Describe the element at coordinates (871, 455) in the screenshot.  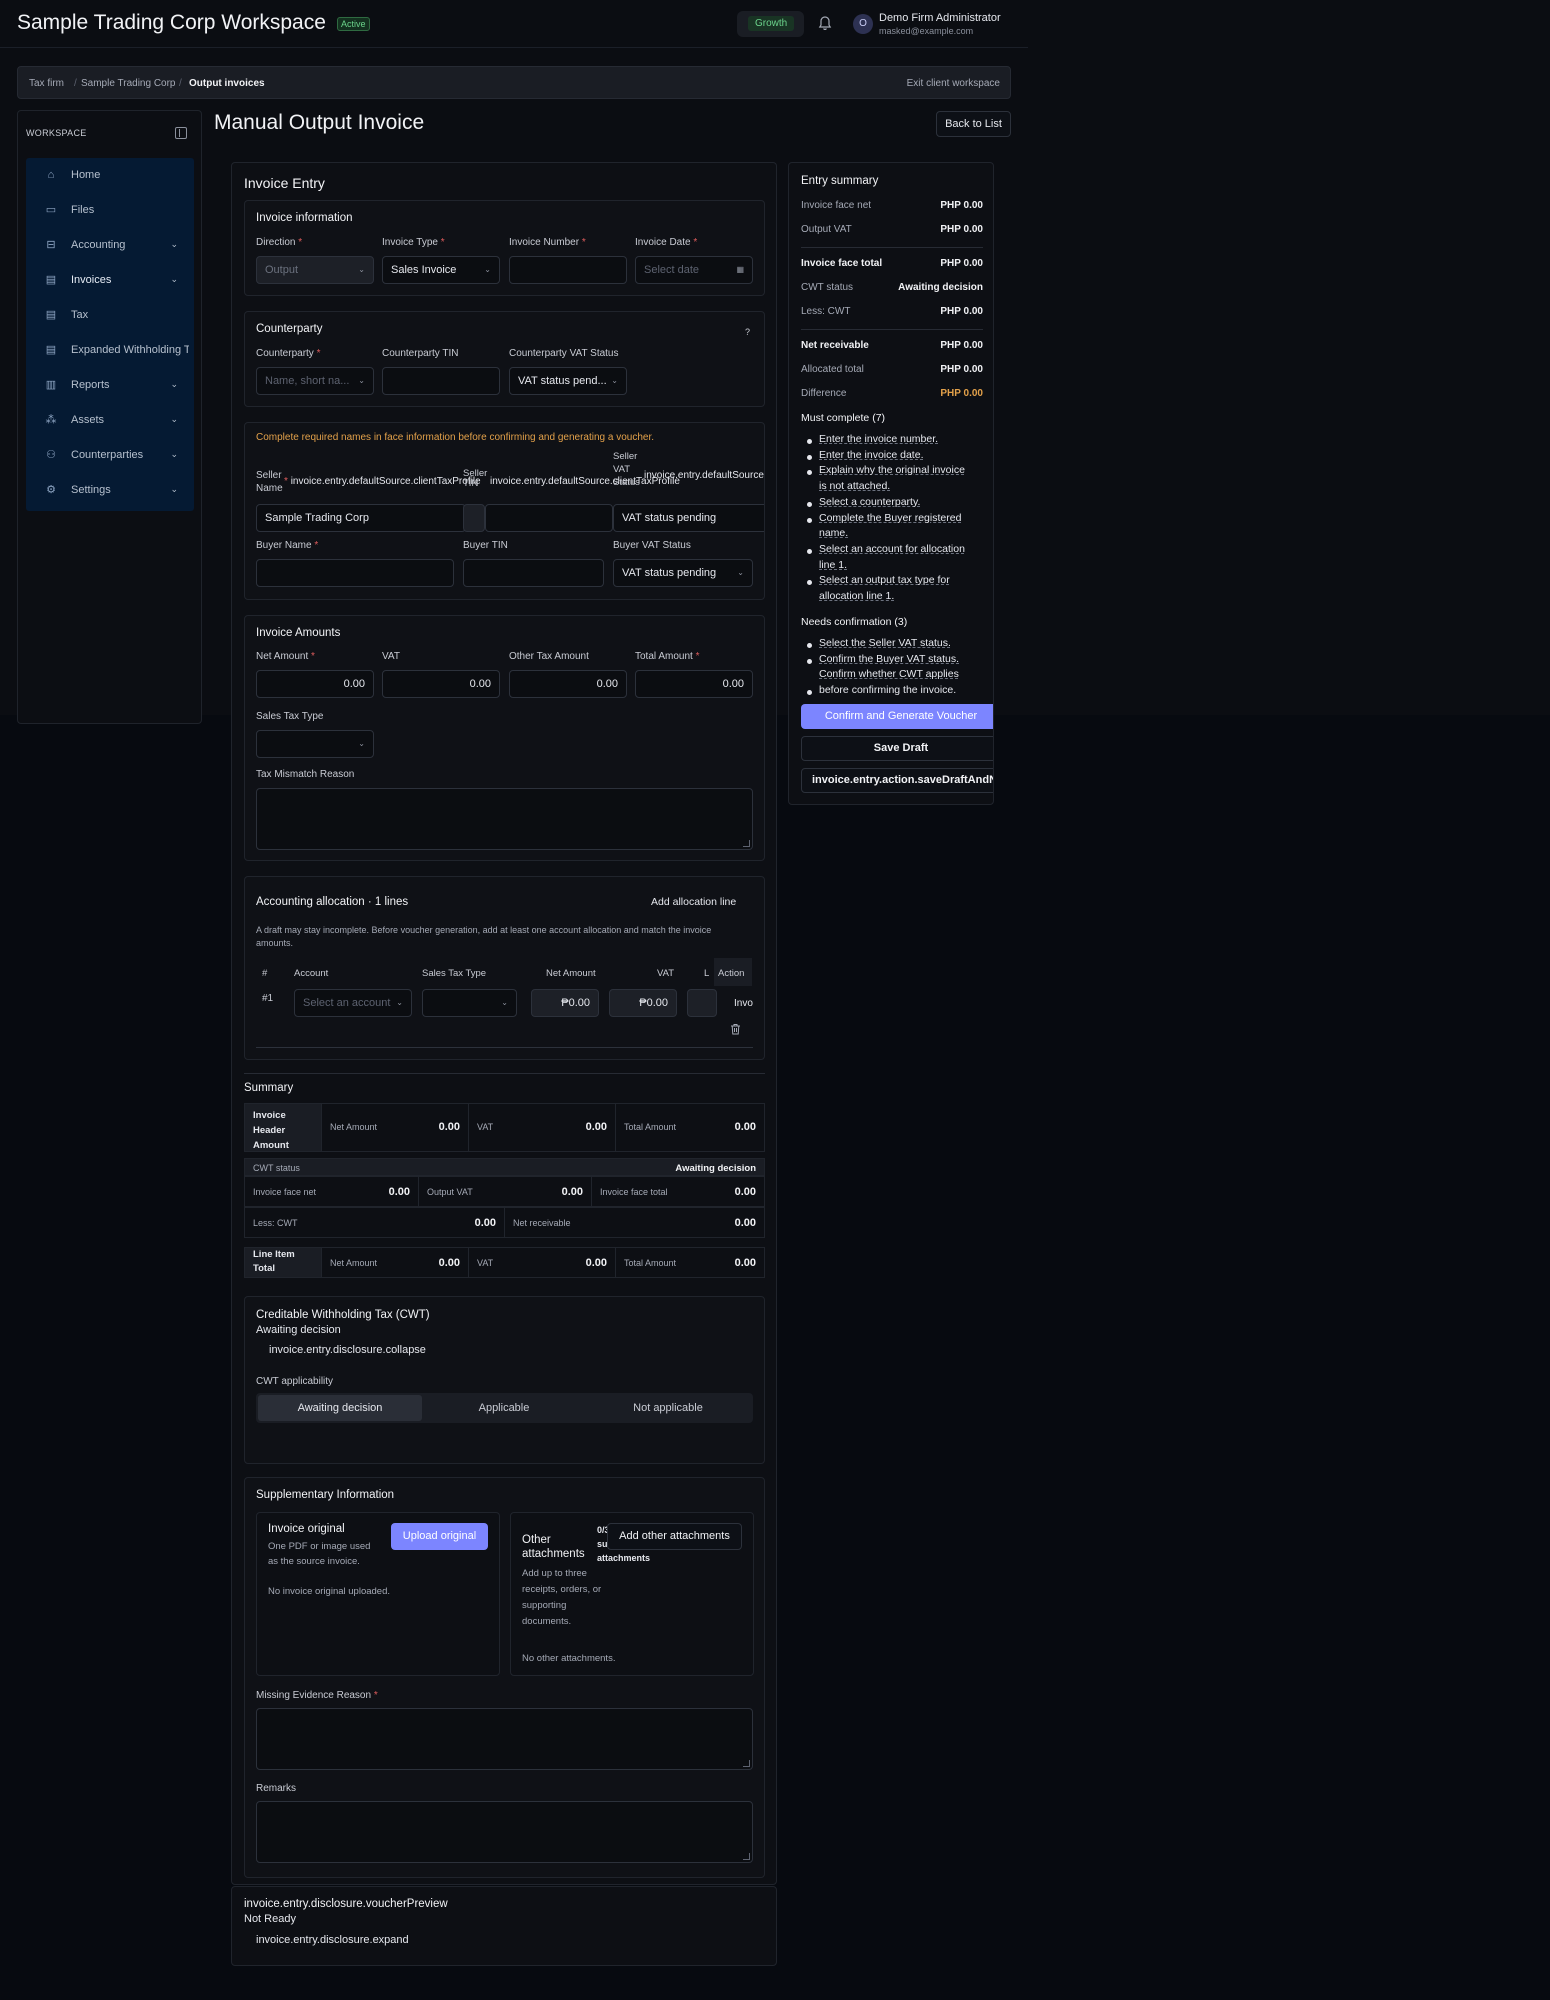
I see `checklist-item: Enter the invoice date.` at that location.